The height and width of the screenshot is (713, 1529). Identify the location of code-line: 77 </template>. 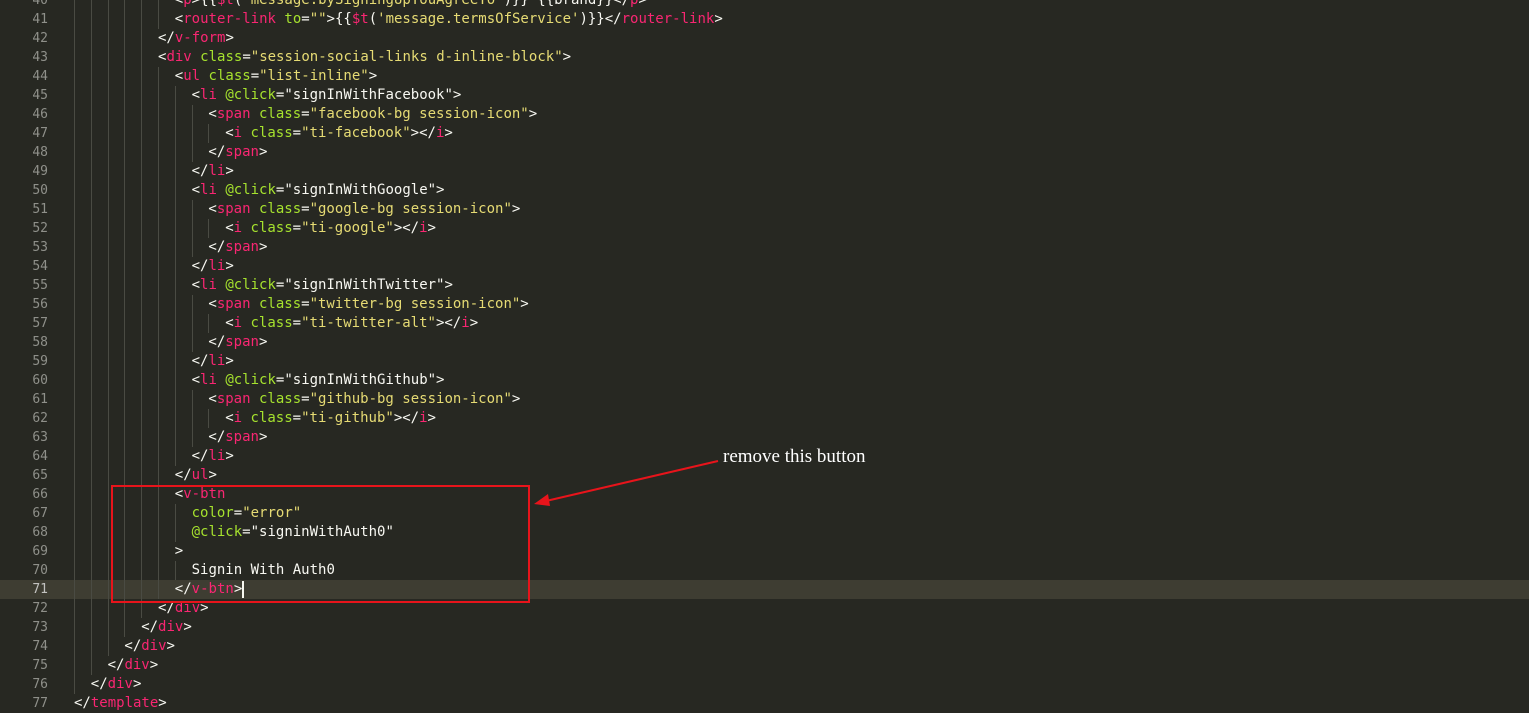
(764, 703).